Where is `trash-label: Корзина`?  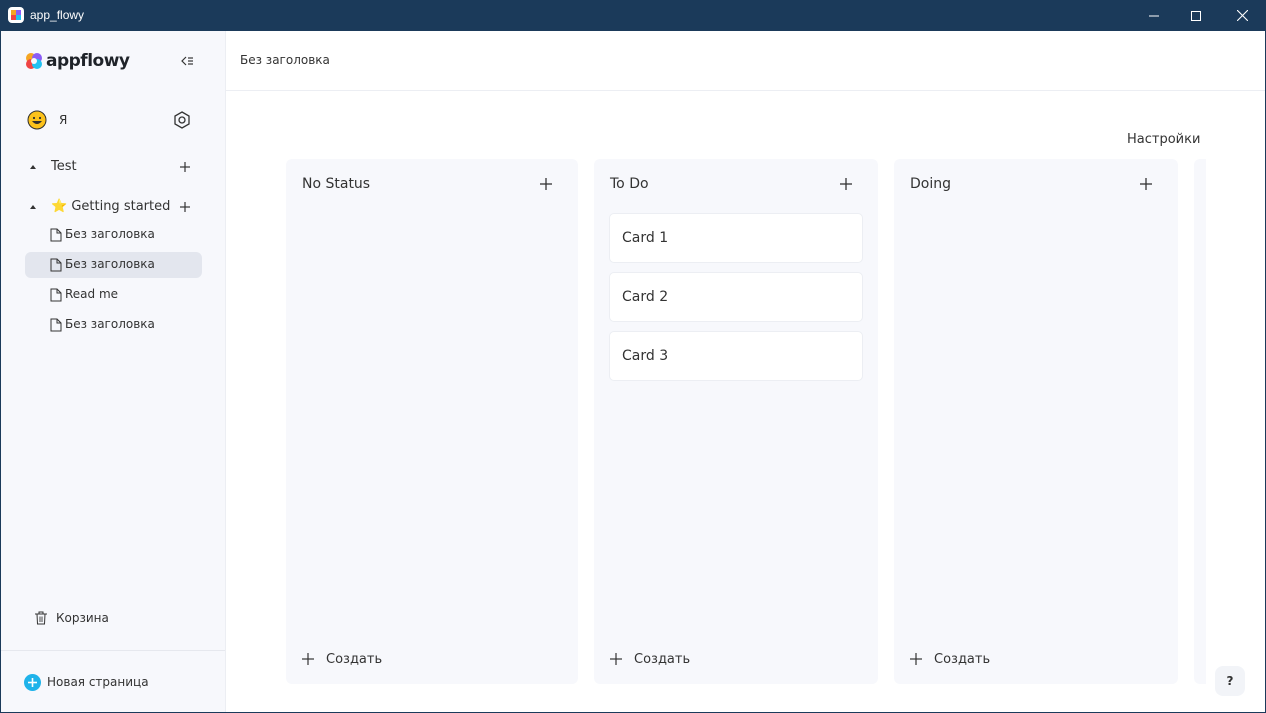 trash-label: Корзина is located at coordinates (82, 618).